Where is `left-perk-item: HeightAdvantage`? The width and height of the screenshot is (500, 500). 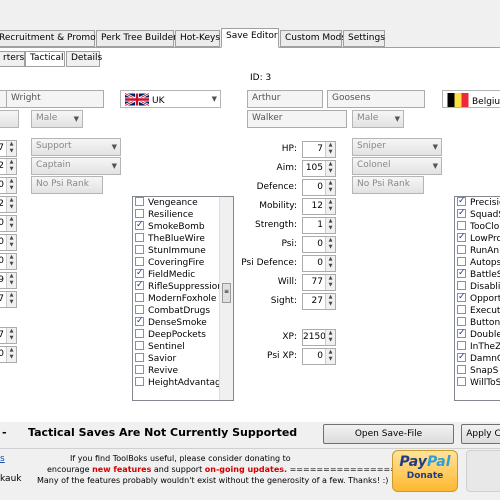 left-perk-item: HeightAdvantage is located at coordinates (183, 383).